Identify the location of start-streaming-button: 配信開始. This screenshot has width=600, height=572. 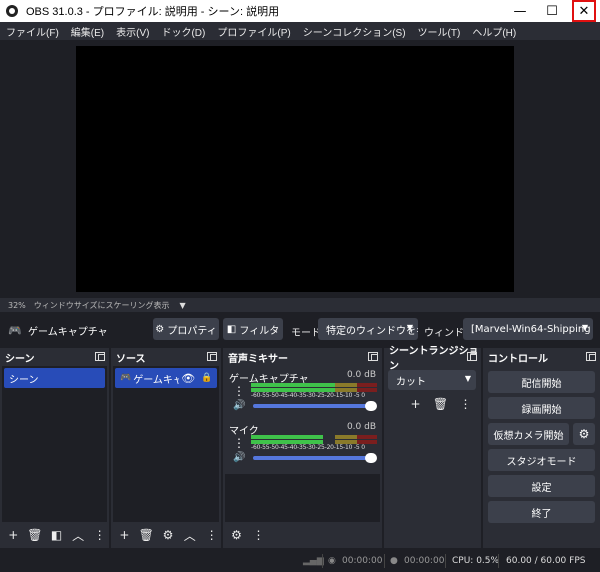
(541, 382).